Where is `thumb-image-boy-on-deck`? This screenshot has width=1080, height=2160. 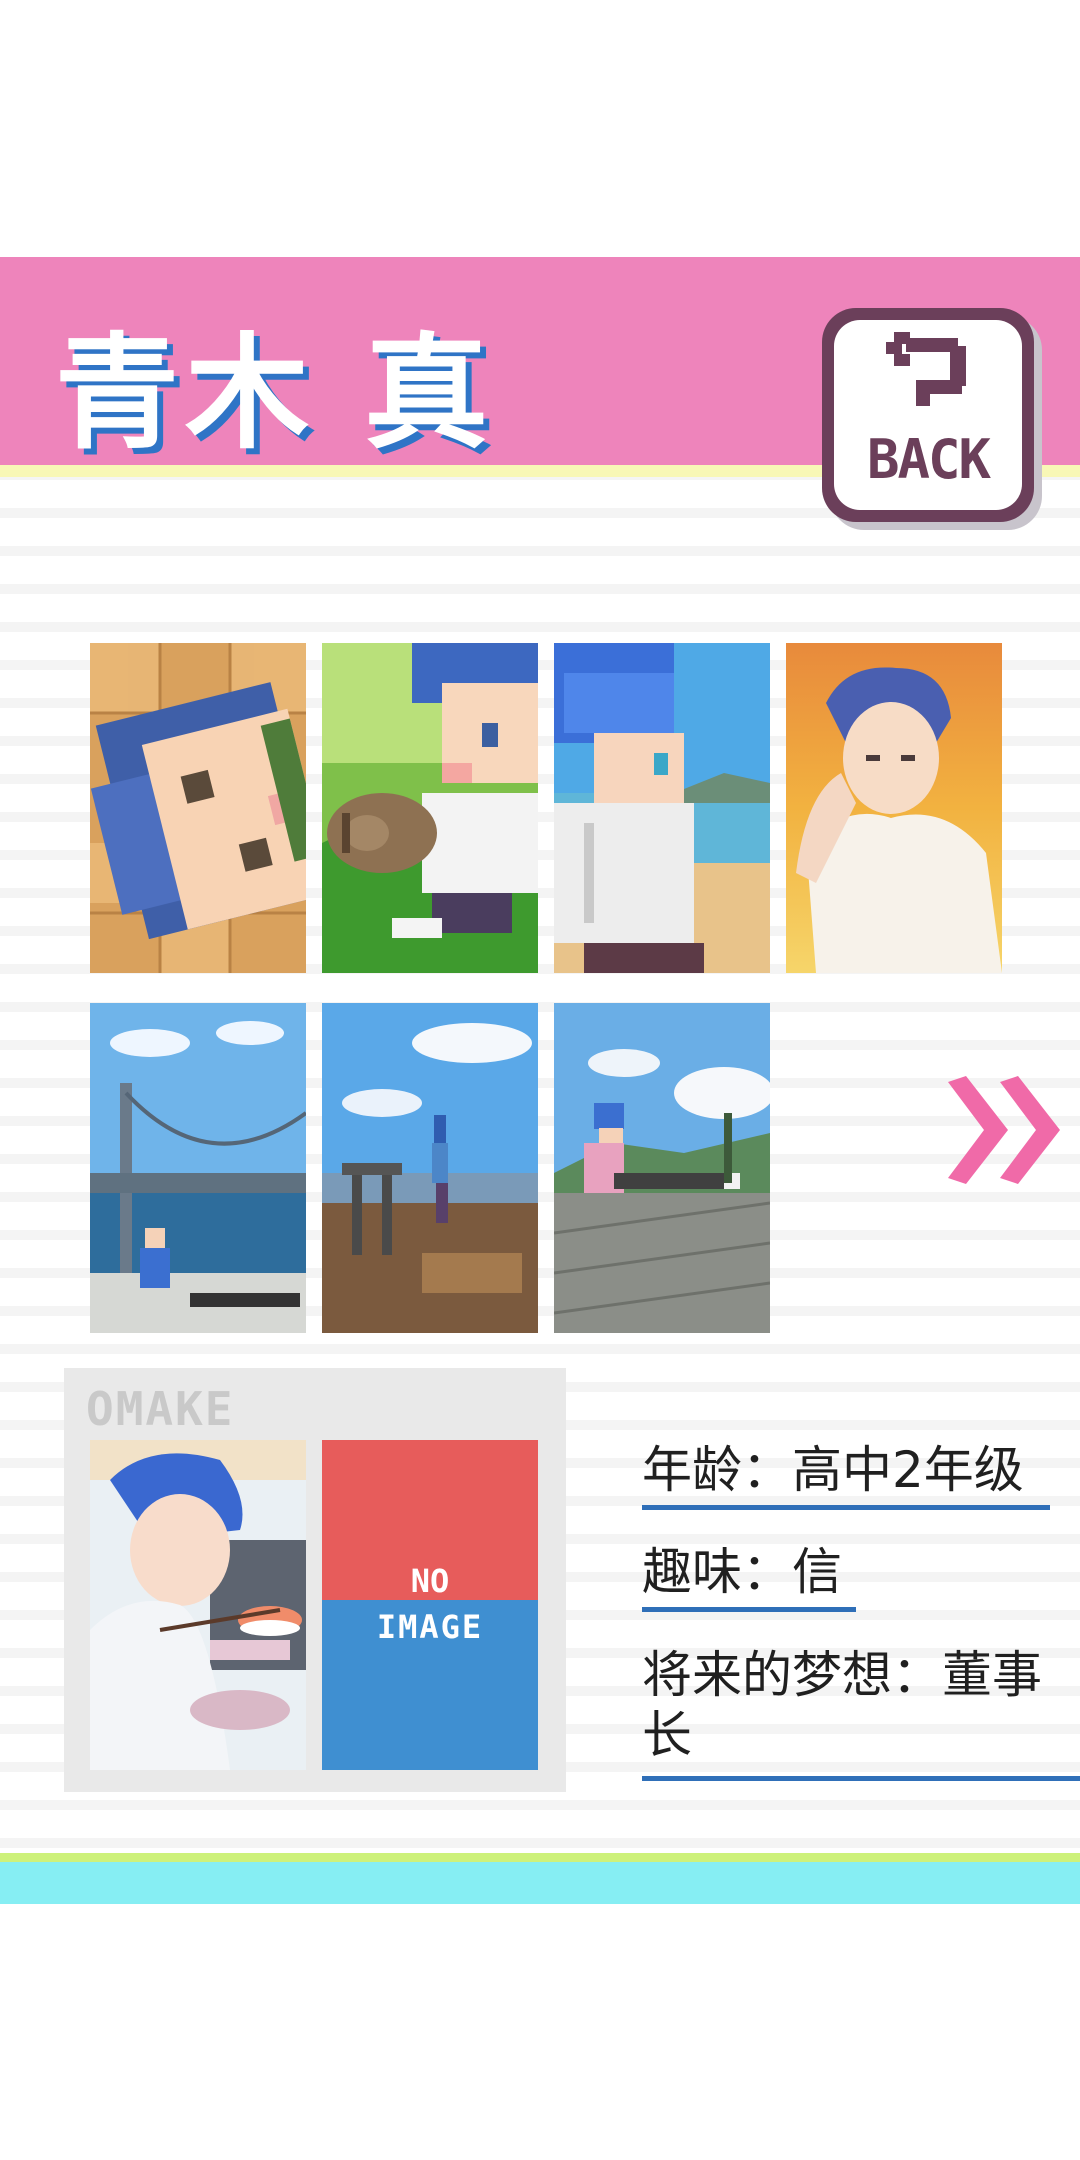
thumb-image-boy-on-deck is located at coordinates (662, 1168).